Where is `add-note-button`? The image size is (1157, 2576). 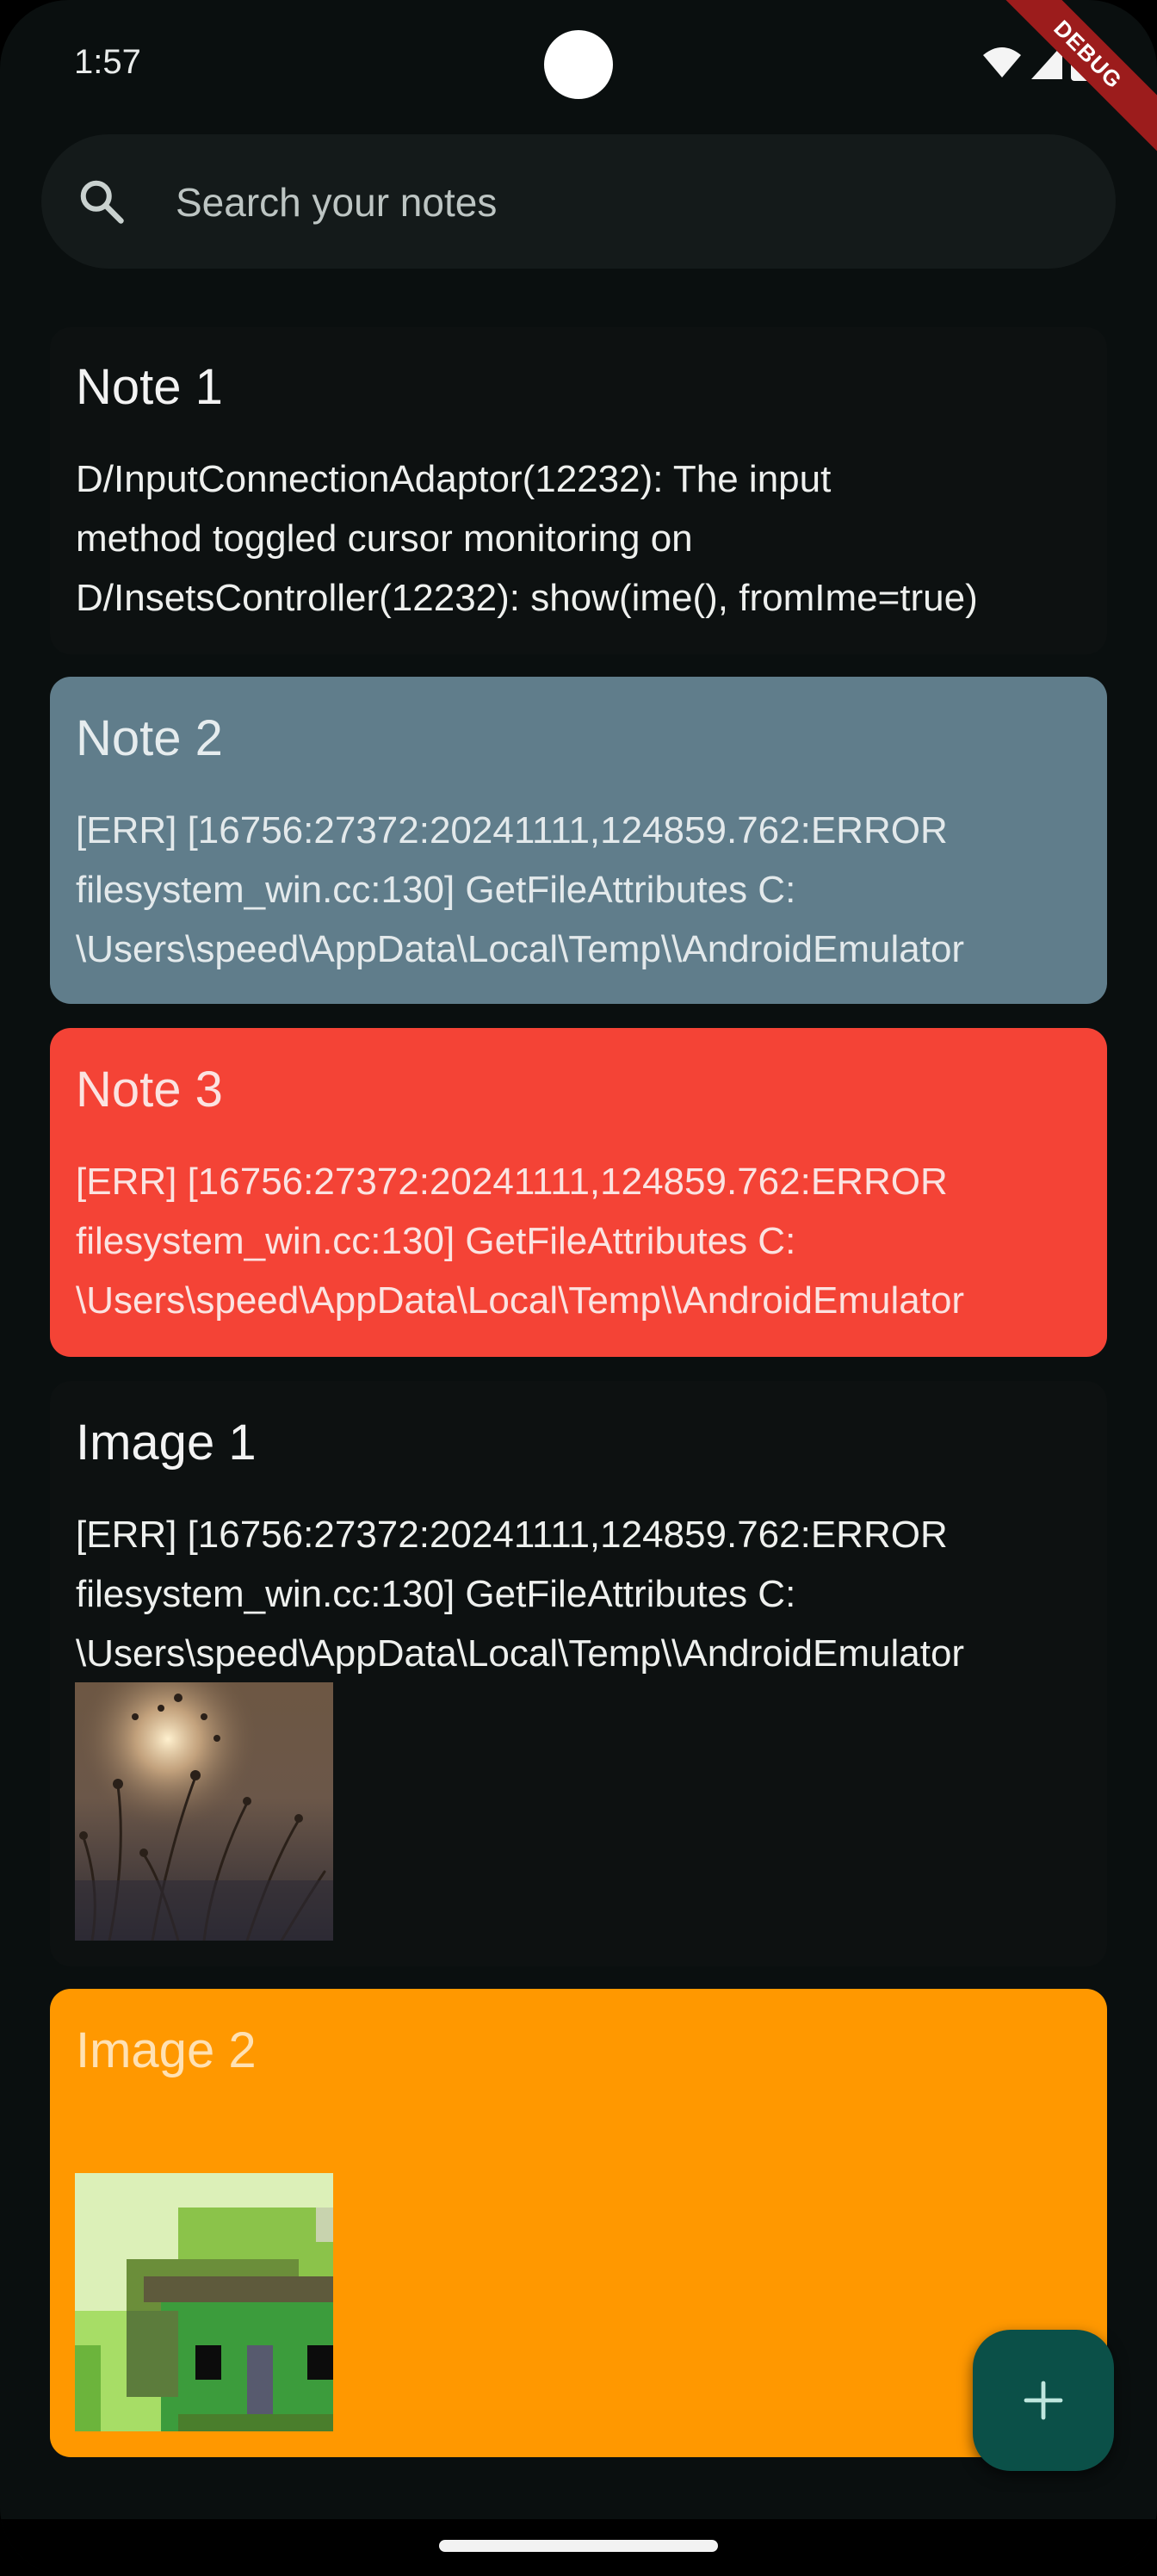 add-note-button is located at coordinates (1044, 2400).